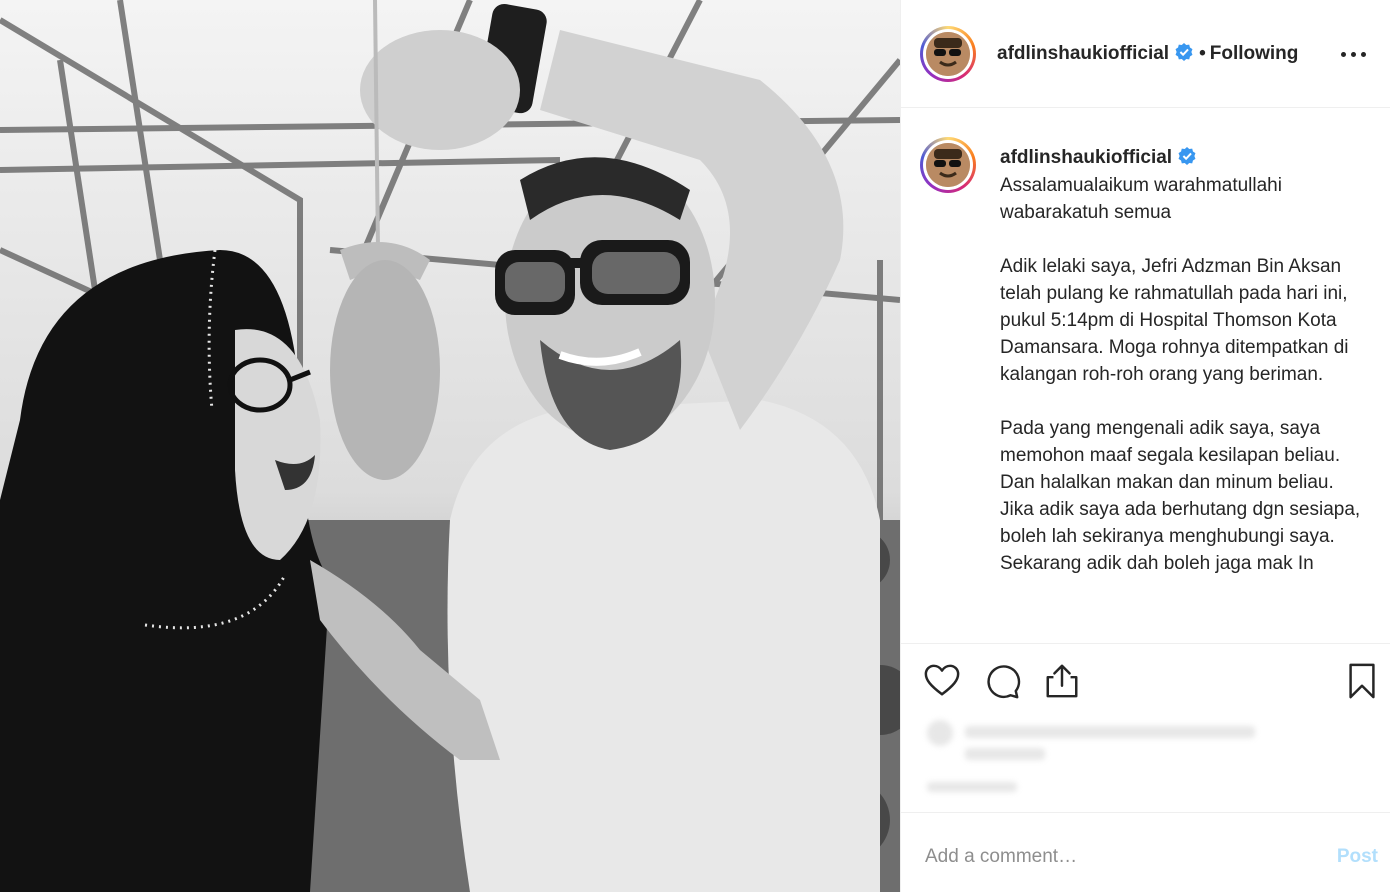 Image resolution: width=1390 pixels, height=892 pixels. I want to click on post-header: afdlinshaukiofficial • Following, so click(1145, 54).